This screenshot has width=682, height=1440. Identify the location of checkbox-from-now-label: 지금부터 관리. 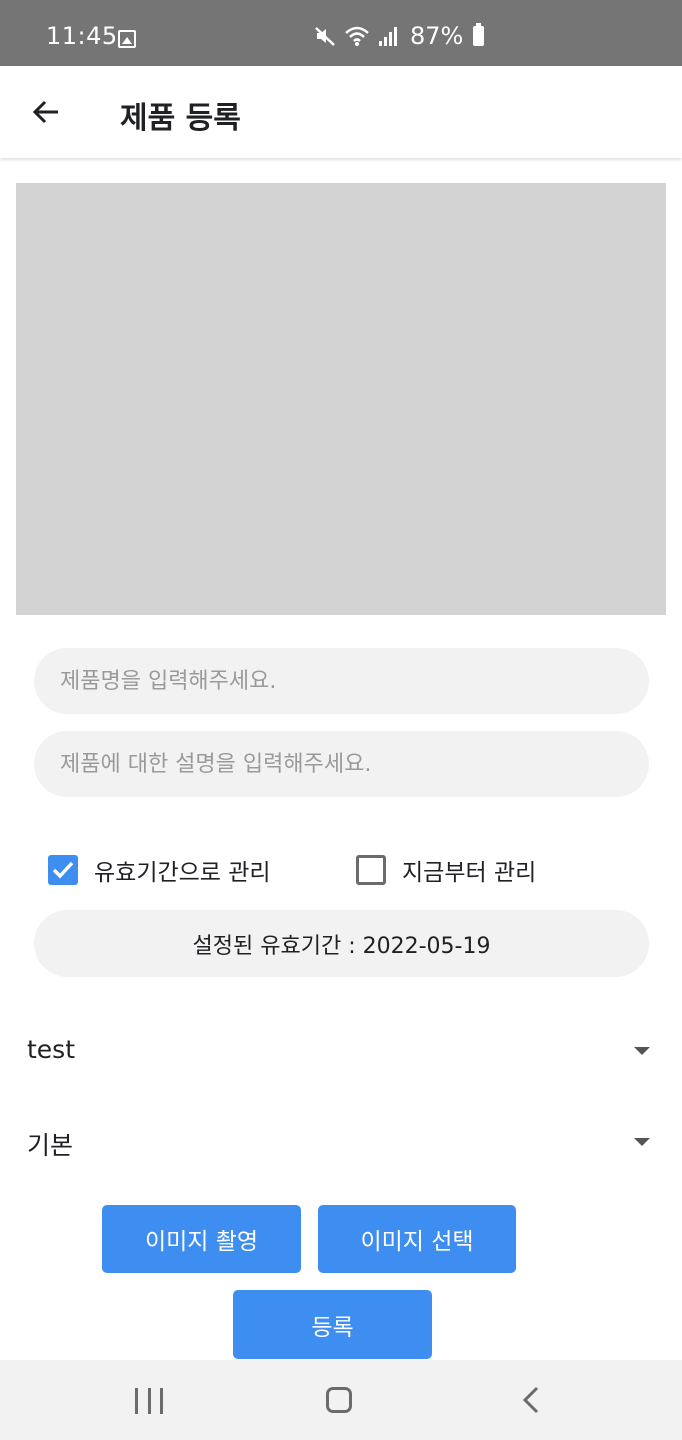
(469, 873).